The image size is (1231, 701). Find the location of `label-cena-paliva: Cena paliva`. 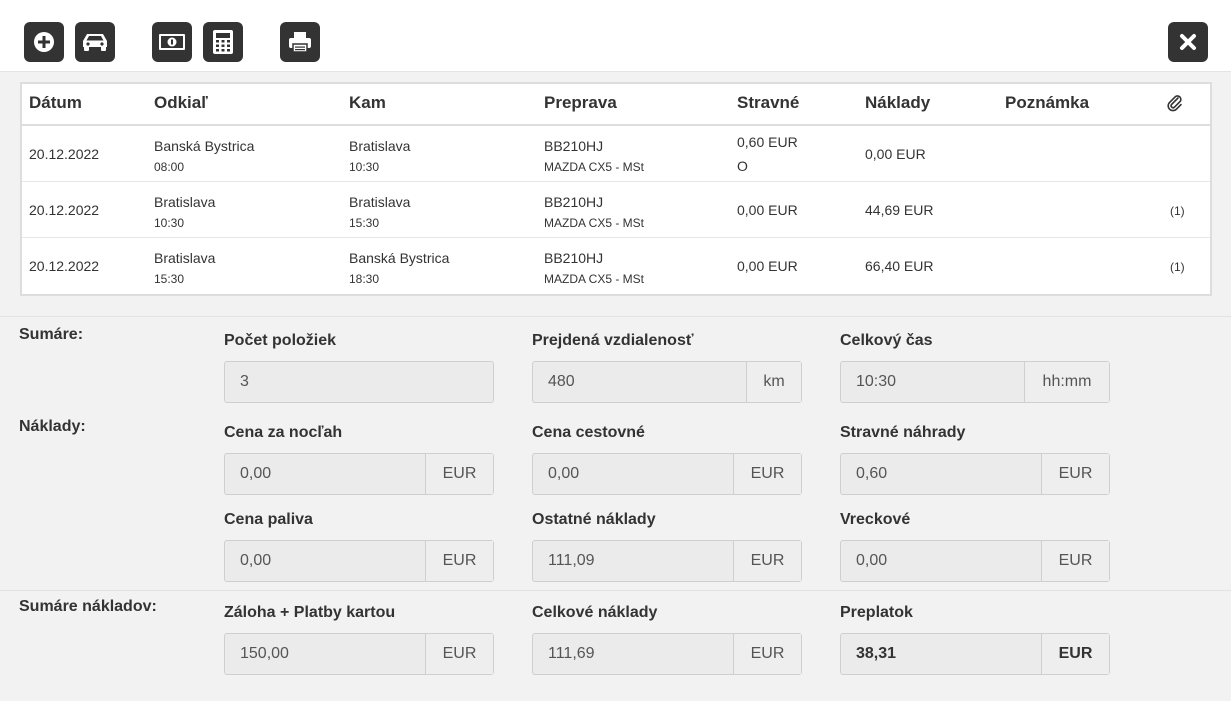

label-cena-paliva: Cena paliva is located at coordinates (268, 519).